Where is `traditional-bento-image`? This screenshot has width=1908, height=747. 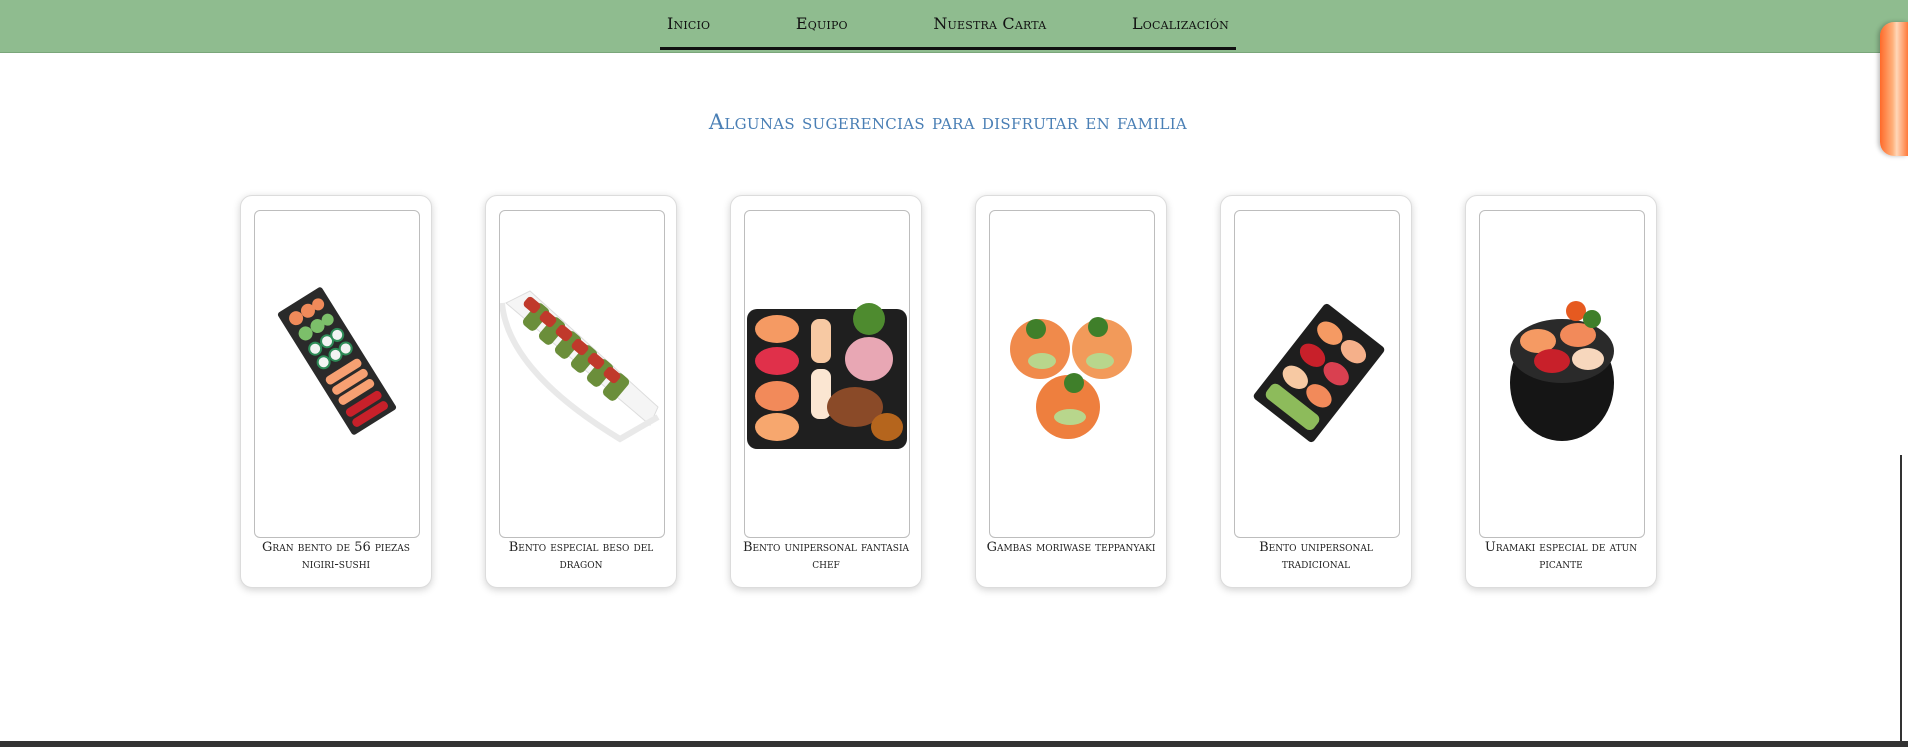
traditional-bento-image is located at coordinates (1319, 373).